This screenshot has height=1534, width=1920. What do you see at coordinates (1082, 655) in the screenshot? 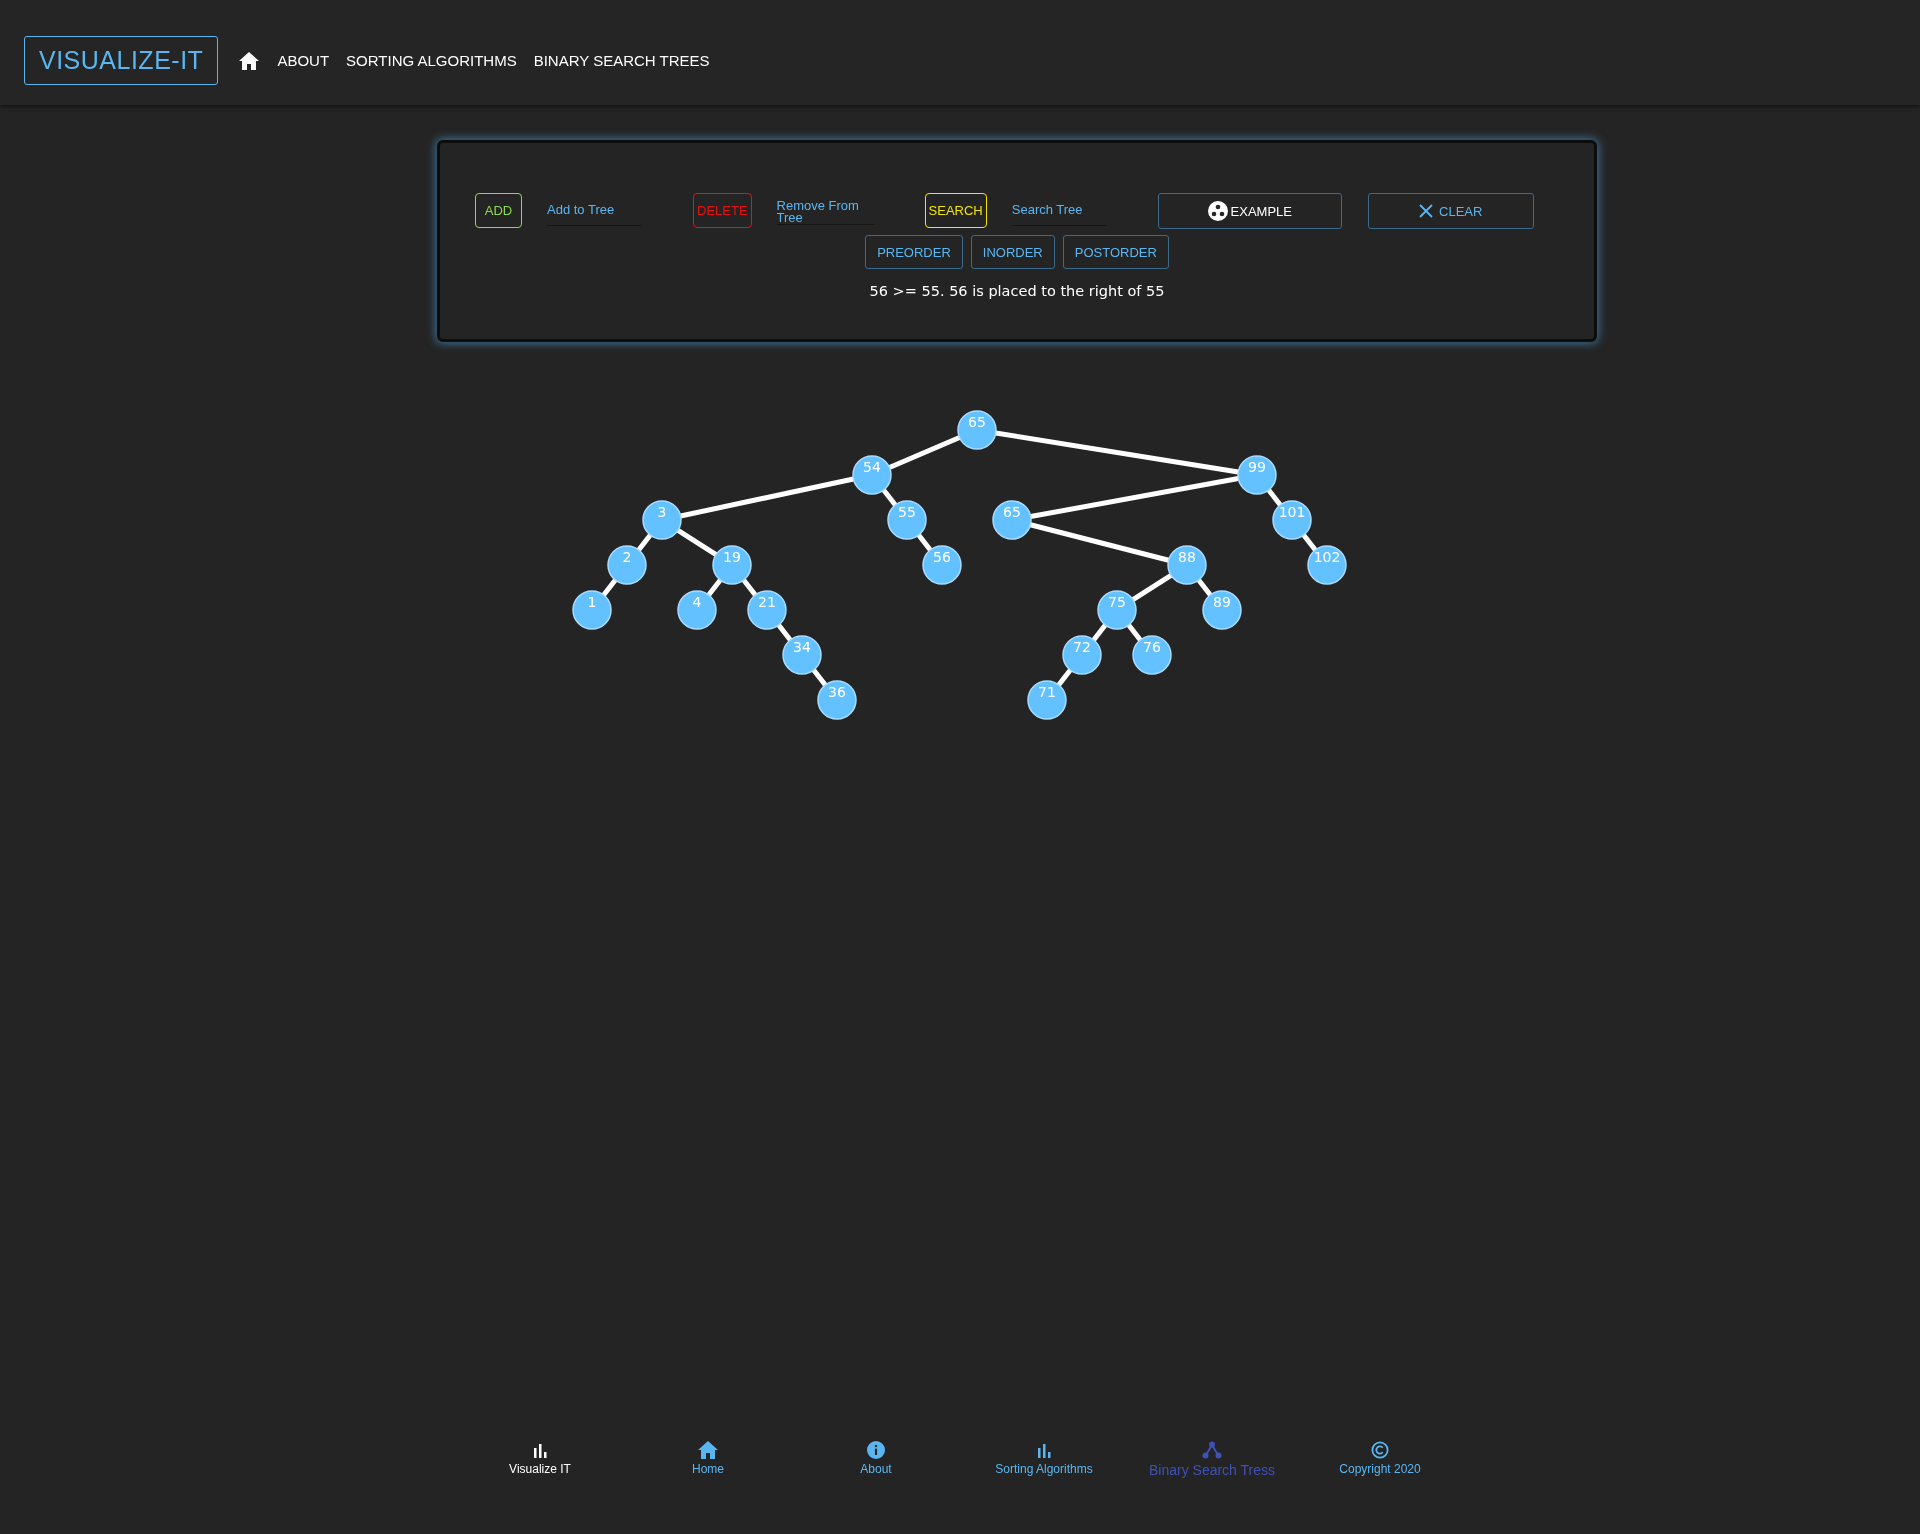
I see `tree-node: 72` at bounding box center [1082, 655].